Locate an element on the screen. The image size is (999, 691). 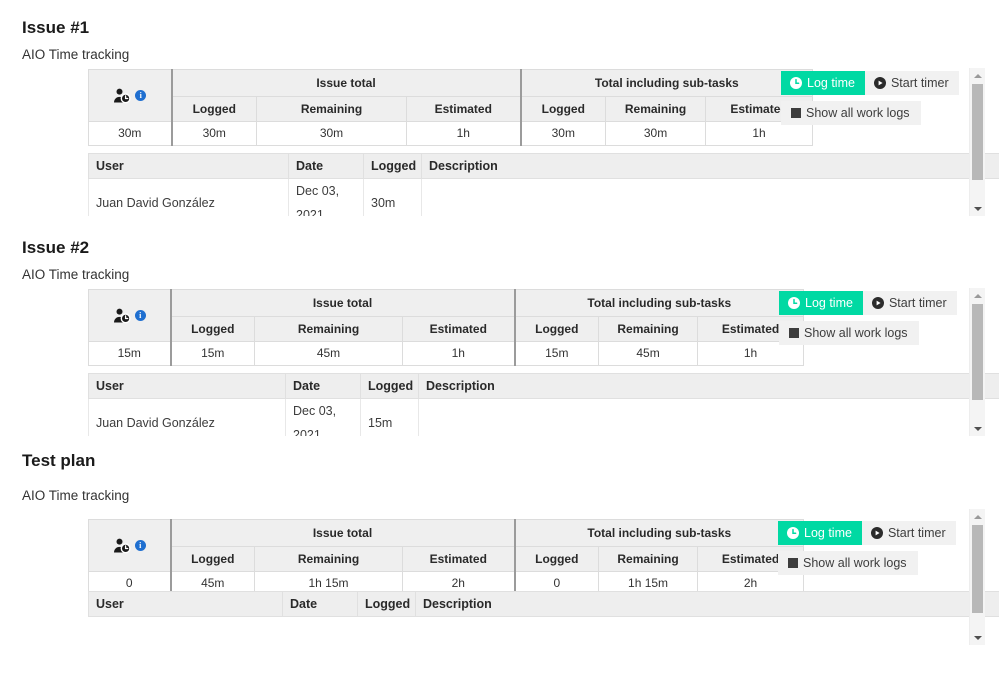
value-sub-logged: 15m is located at coordinates (556, 353).